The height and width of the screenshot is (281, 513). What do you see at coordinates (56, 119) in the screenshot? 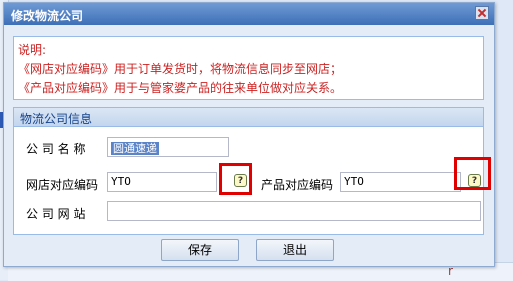
I see `panel-title: 物流公司信息` at bounding box center [56, 119].